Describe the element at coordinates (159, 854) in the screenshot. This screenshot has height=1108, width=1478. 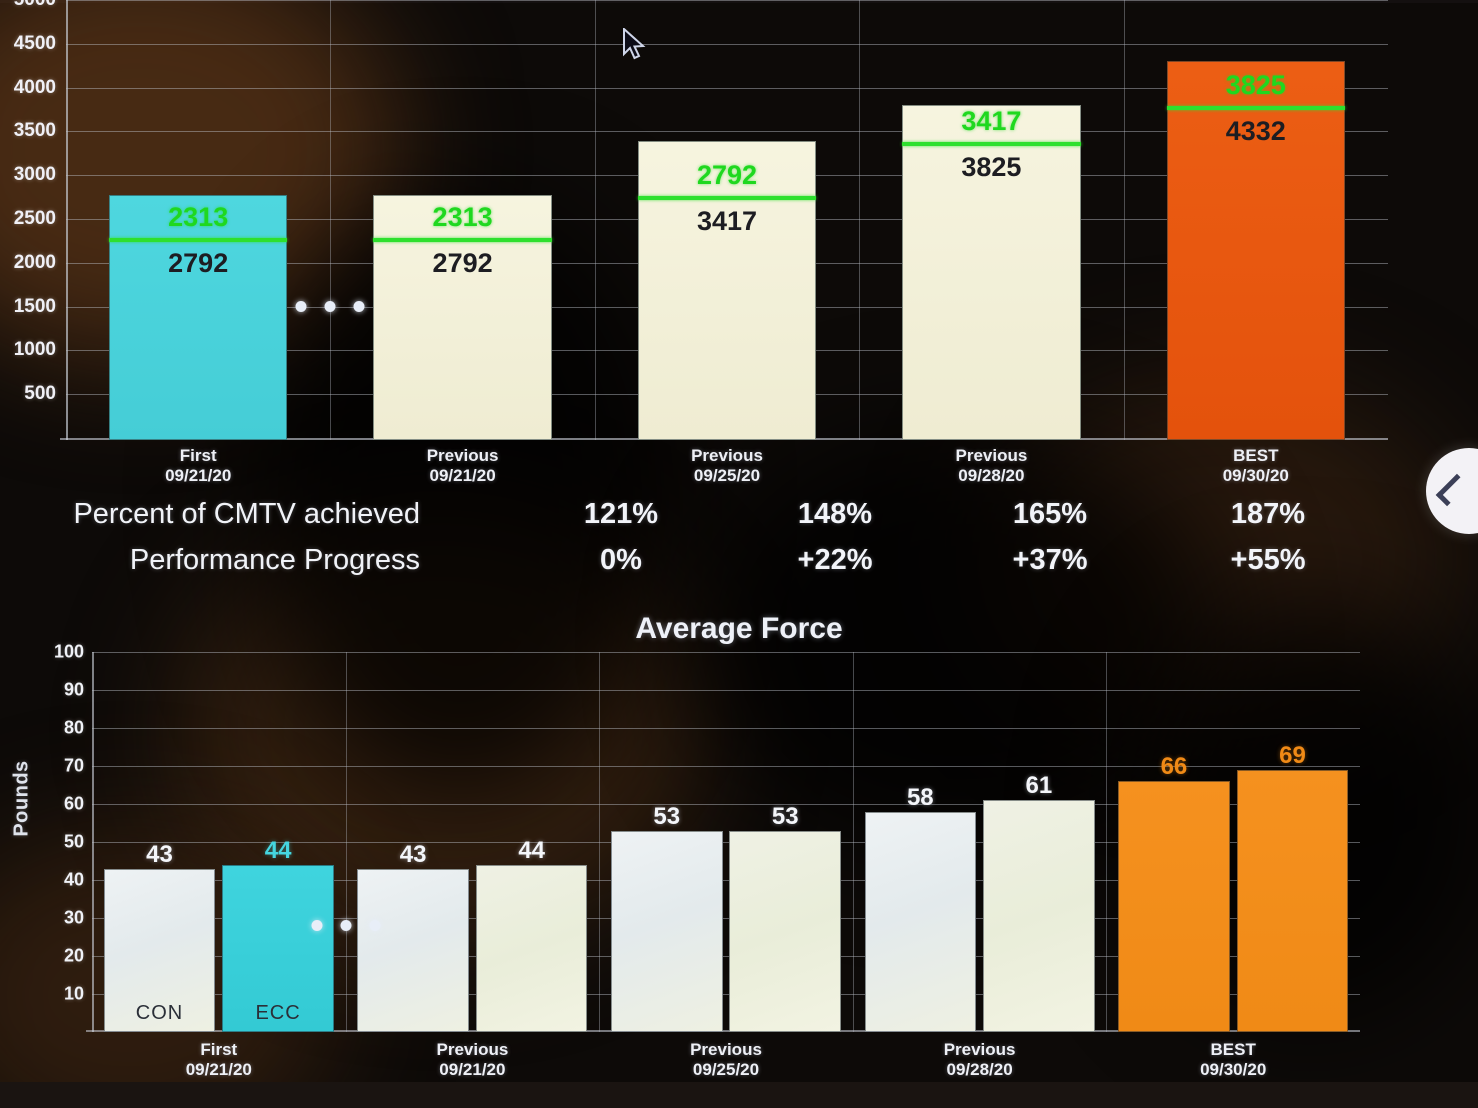
I see `bar-value-label: 43` at that location.